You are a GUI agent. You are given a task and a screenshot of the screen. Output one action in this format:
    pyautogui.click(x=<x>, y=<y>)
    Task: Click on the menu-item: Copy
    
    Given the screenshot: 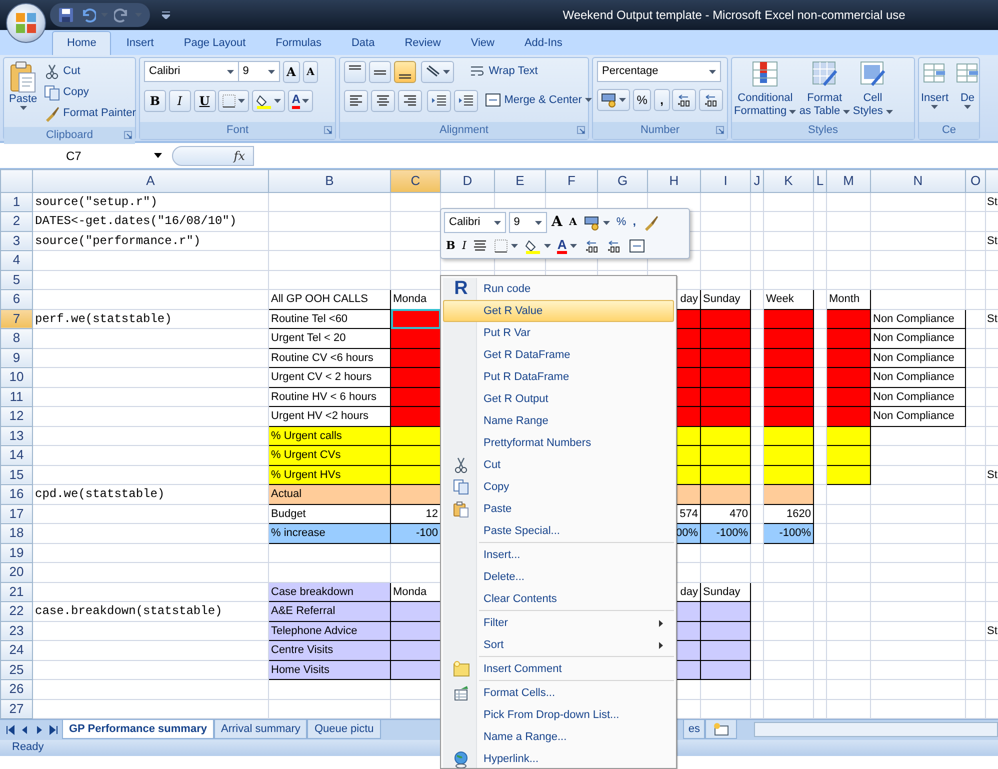 What is the action you would take?
    pyautogui.click(x=558, y=487)
    